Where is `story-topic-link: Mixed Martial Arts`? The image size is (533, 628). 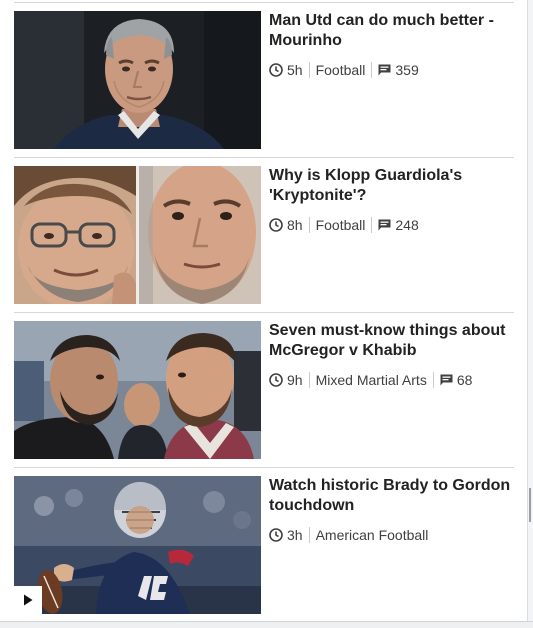
story-topic-link: Mixed Martial Arts is located at coordinates (371, 380).